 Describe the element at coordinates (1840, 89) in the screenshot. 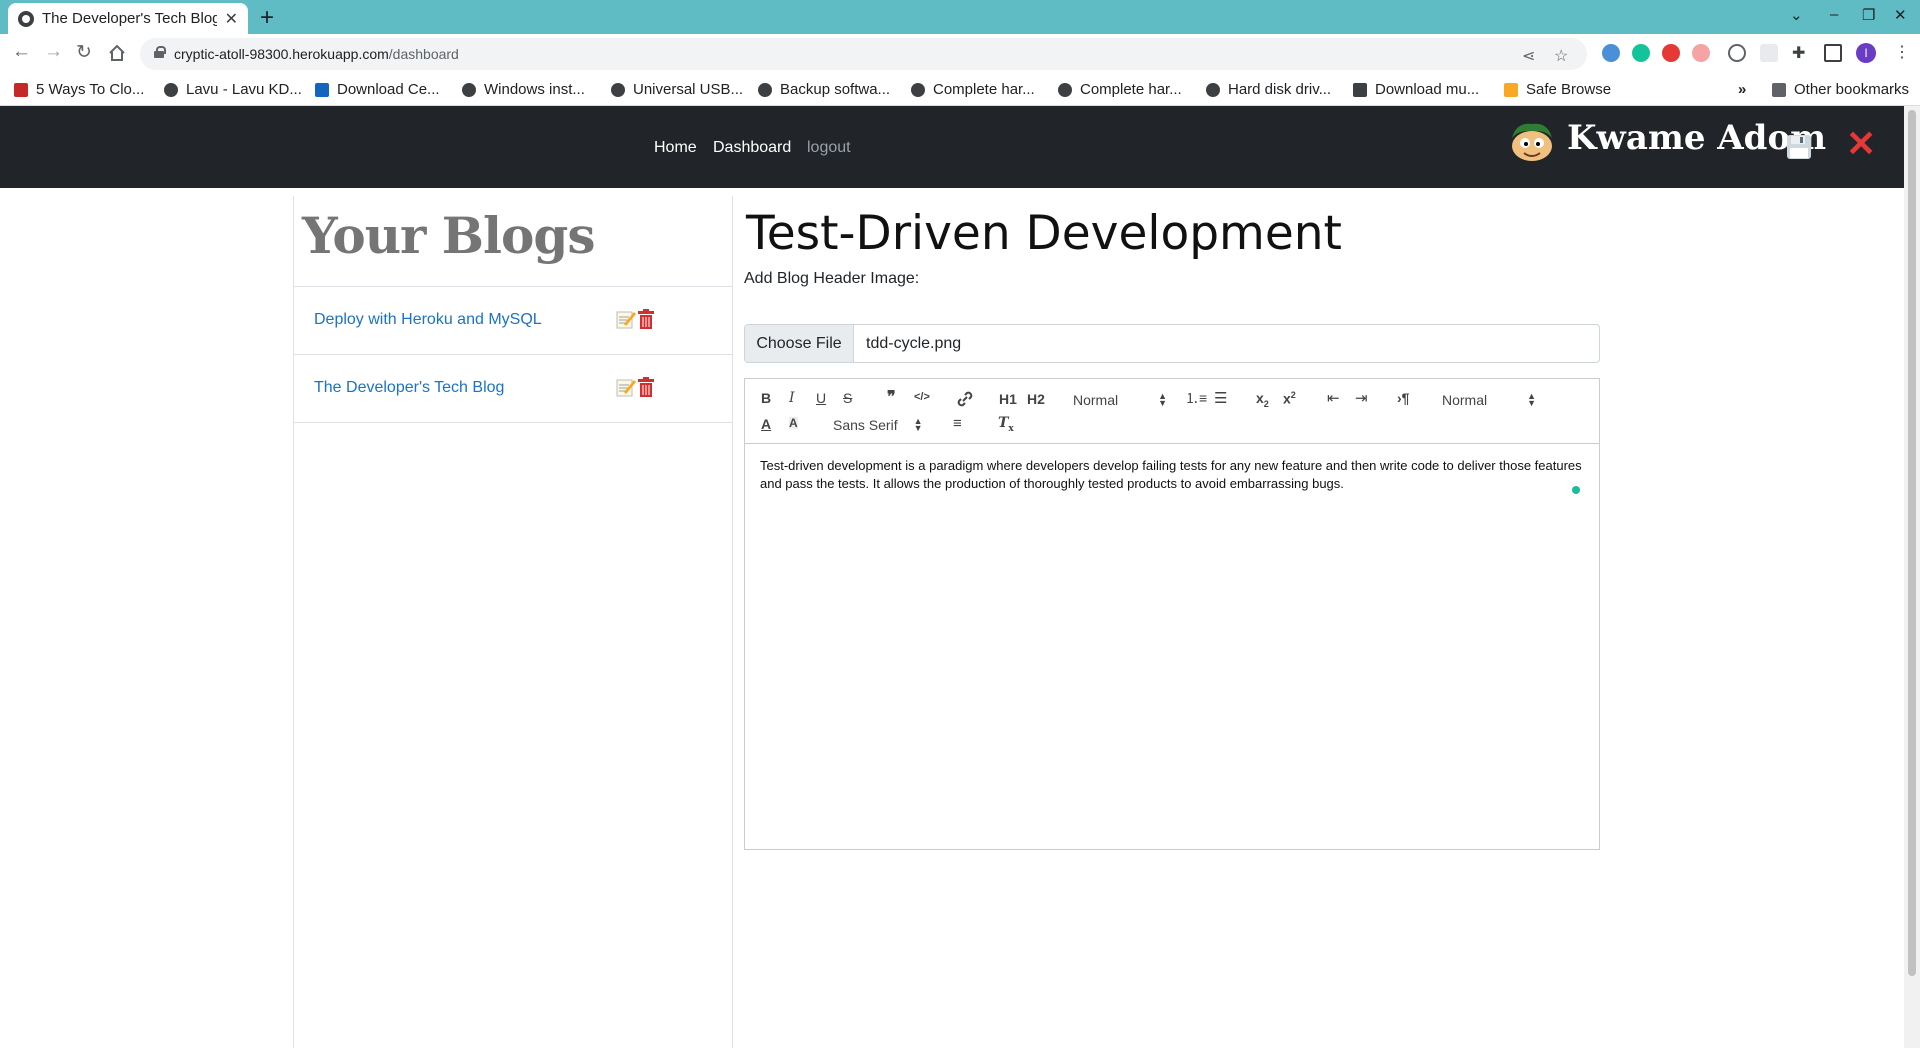

I see `other-bookmarks: Other bookmarks` at that location.